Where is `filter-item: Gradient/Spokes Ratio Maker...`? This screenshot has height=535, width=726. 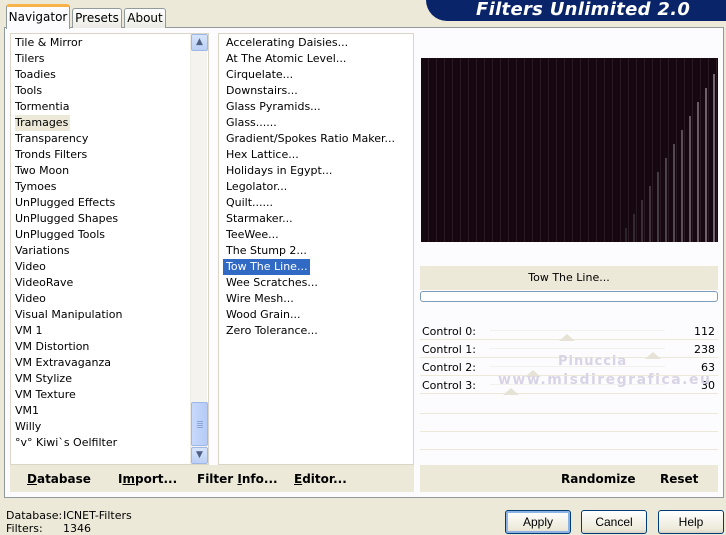 filter-item: Gradient/Spokes Ratio Maker... is located at coordinates (310, 139).